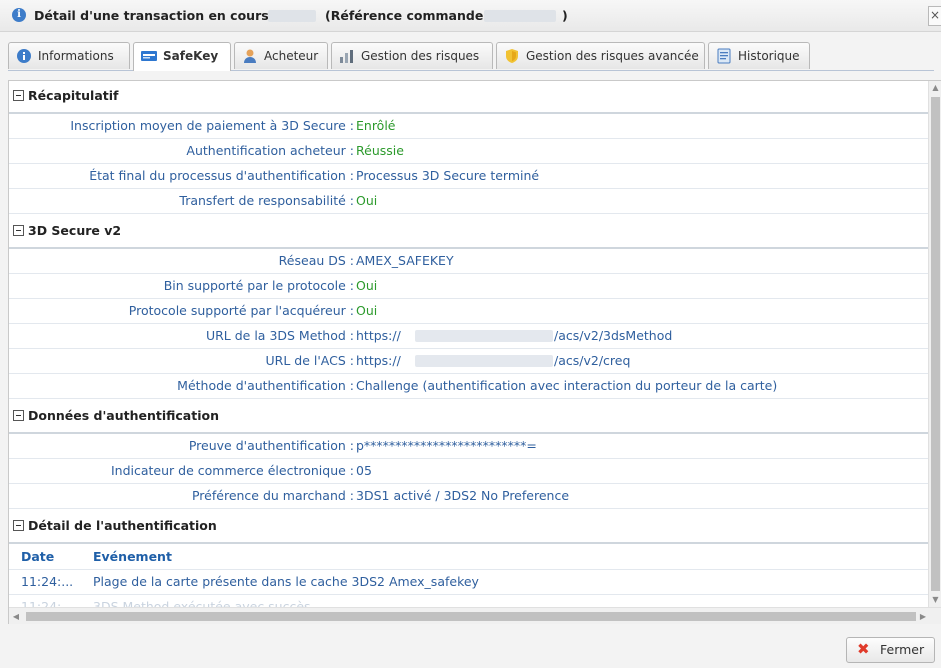  What do you see at coordinates (470, 646) in the screenshot?
I see `dialog-footer: ✖ Fermer` at bounding box center [470, 646].